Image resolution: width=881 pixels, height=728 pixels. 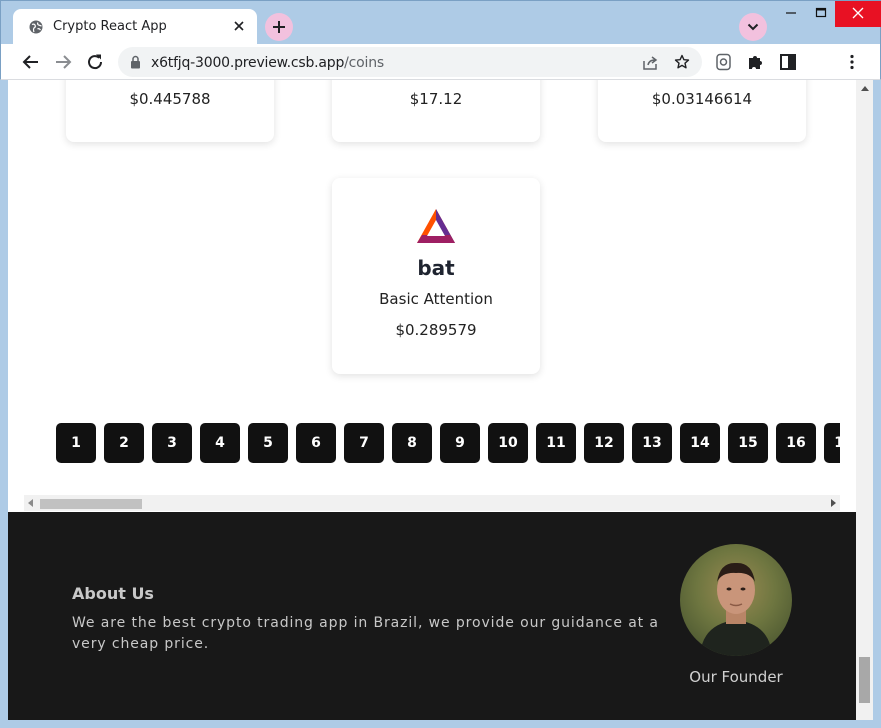 I want to click on page-button: 5, so click(x=268, y=443).